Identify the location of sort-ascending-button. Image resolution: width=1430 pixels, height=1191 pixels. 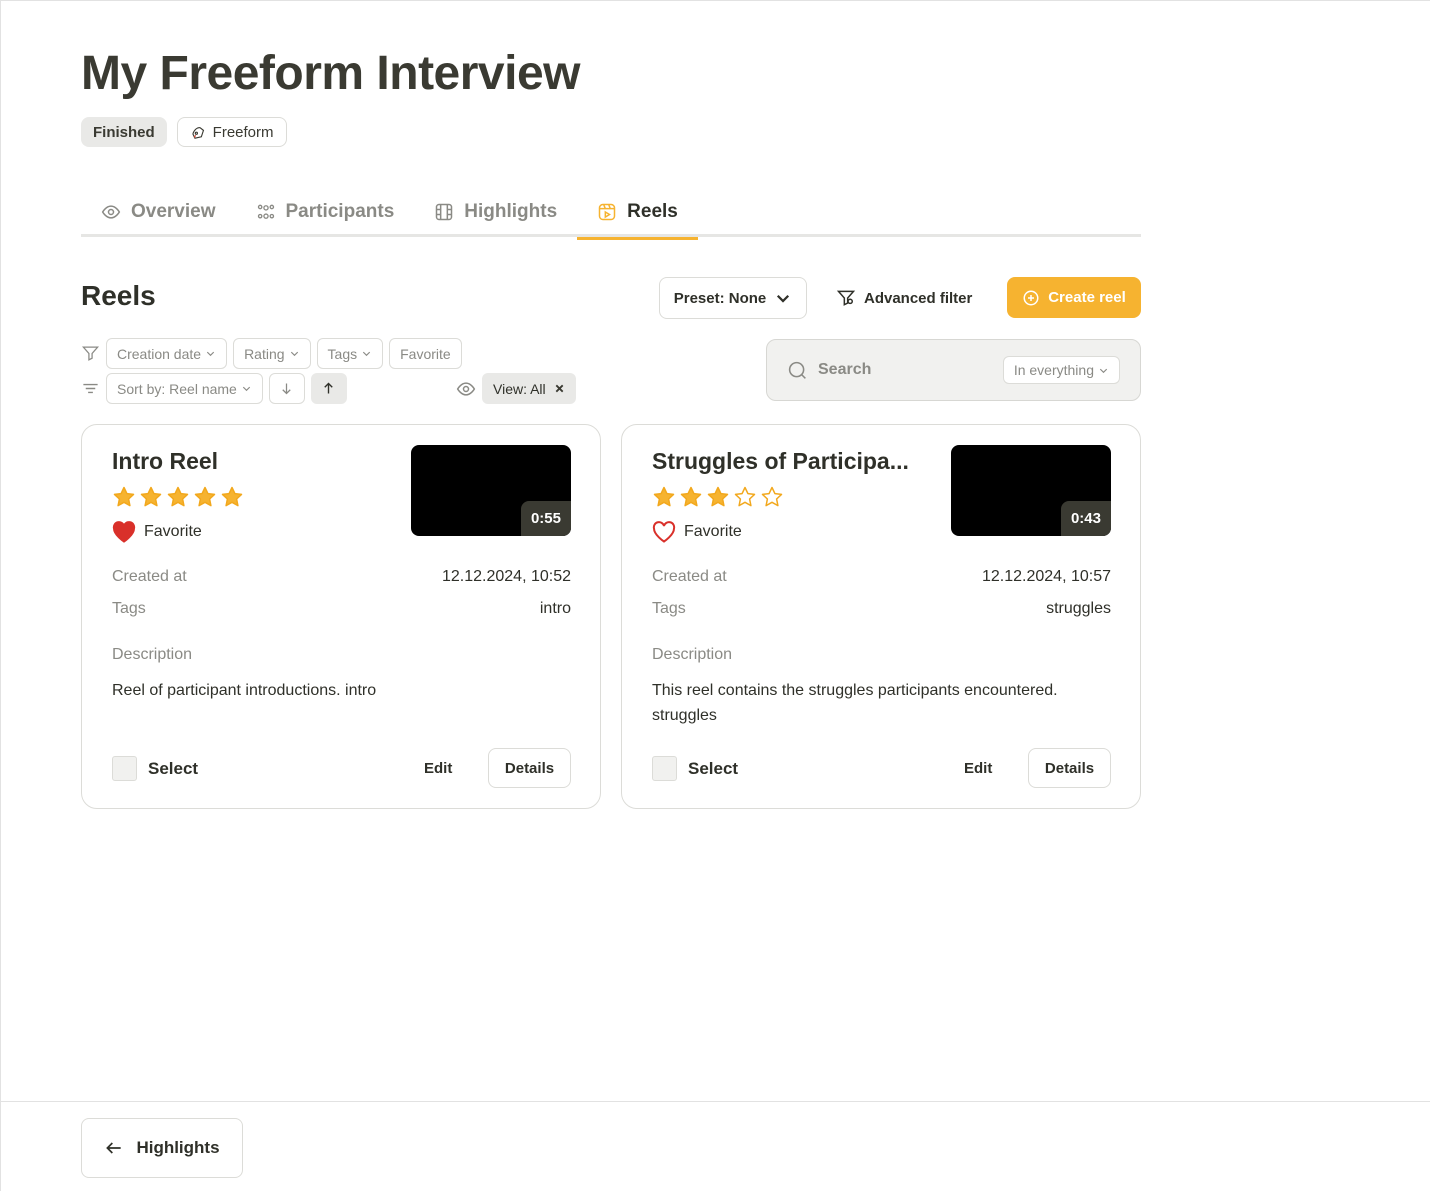
(328, 388).